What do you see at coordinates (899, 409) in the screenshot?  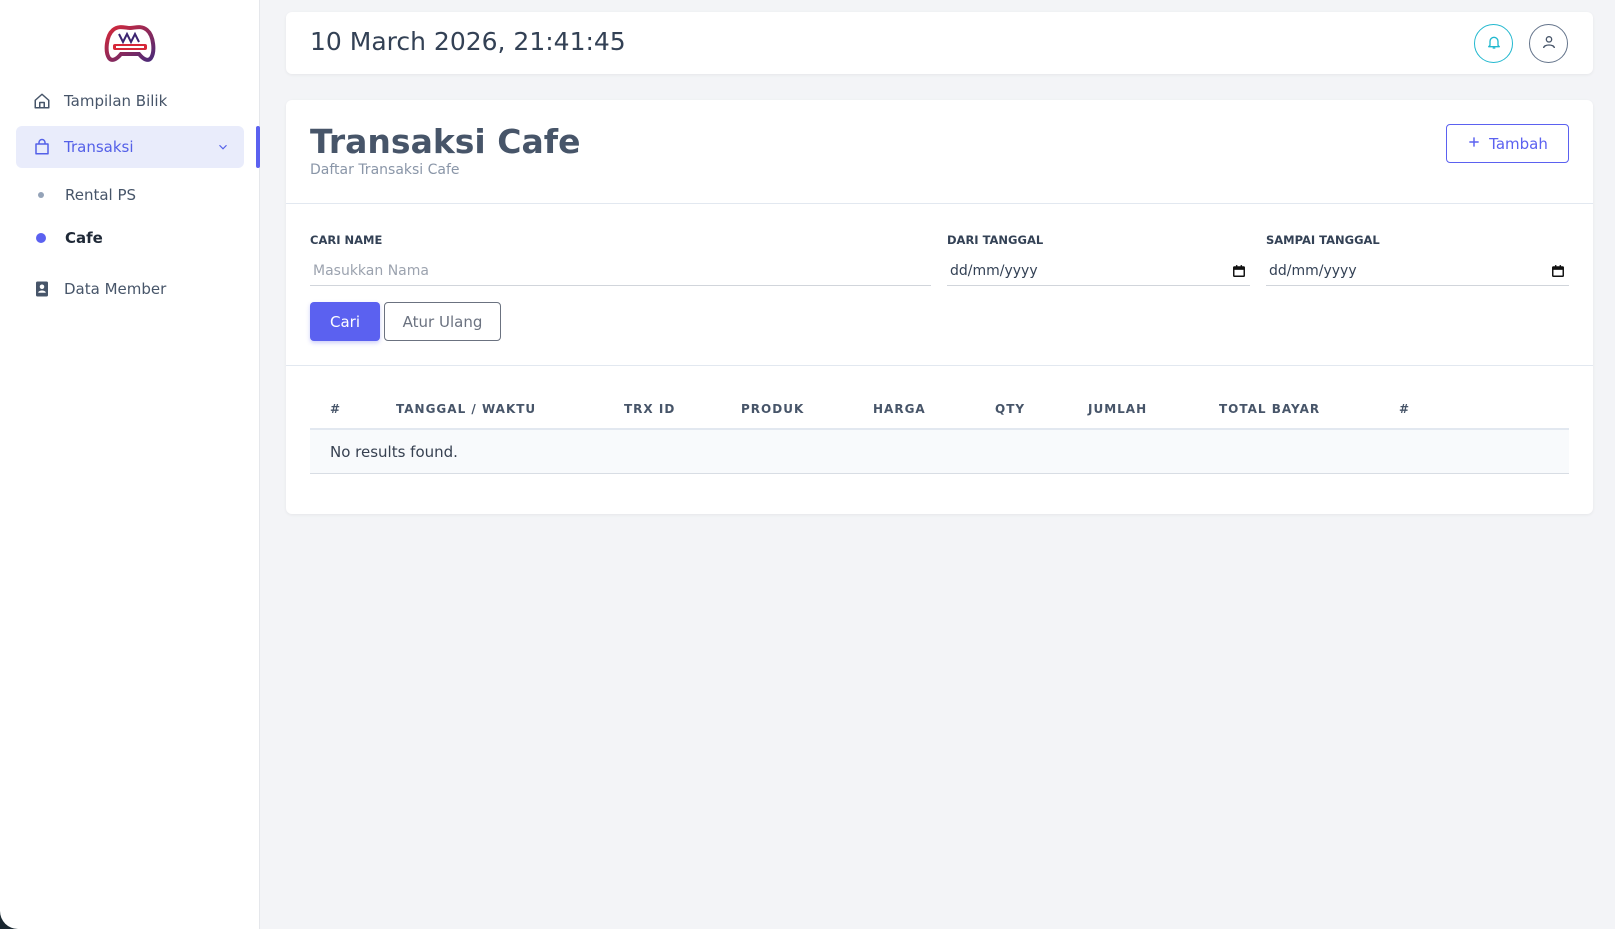 I see `column-header-price: HARGA` at bounding box center [899, 409].